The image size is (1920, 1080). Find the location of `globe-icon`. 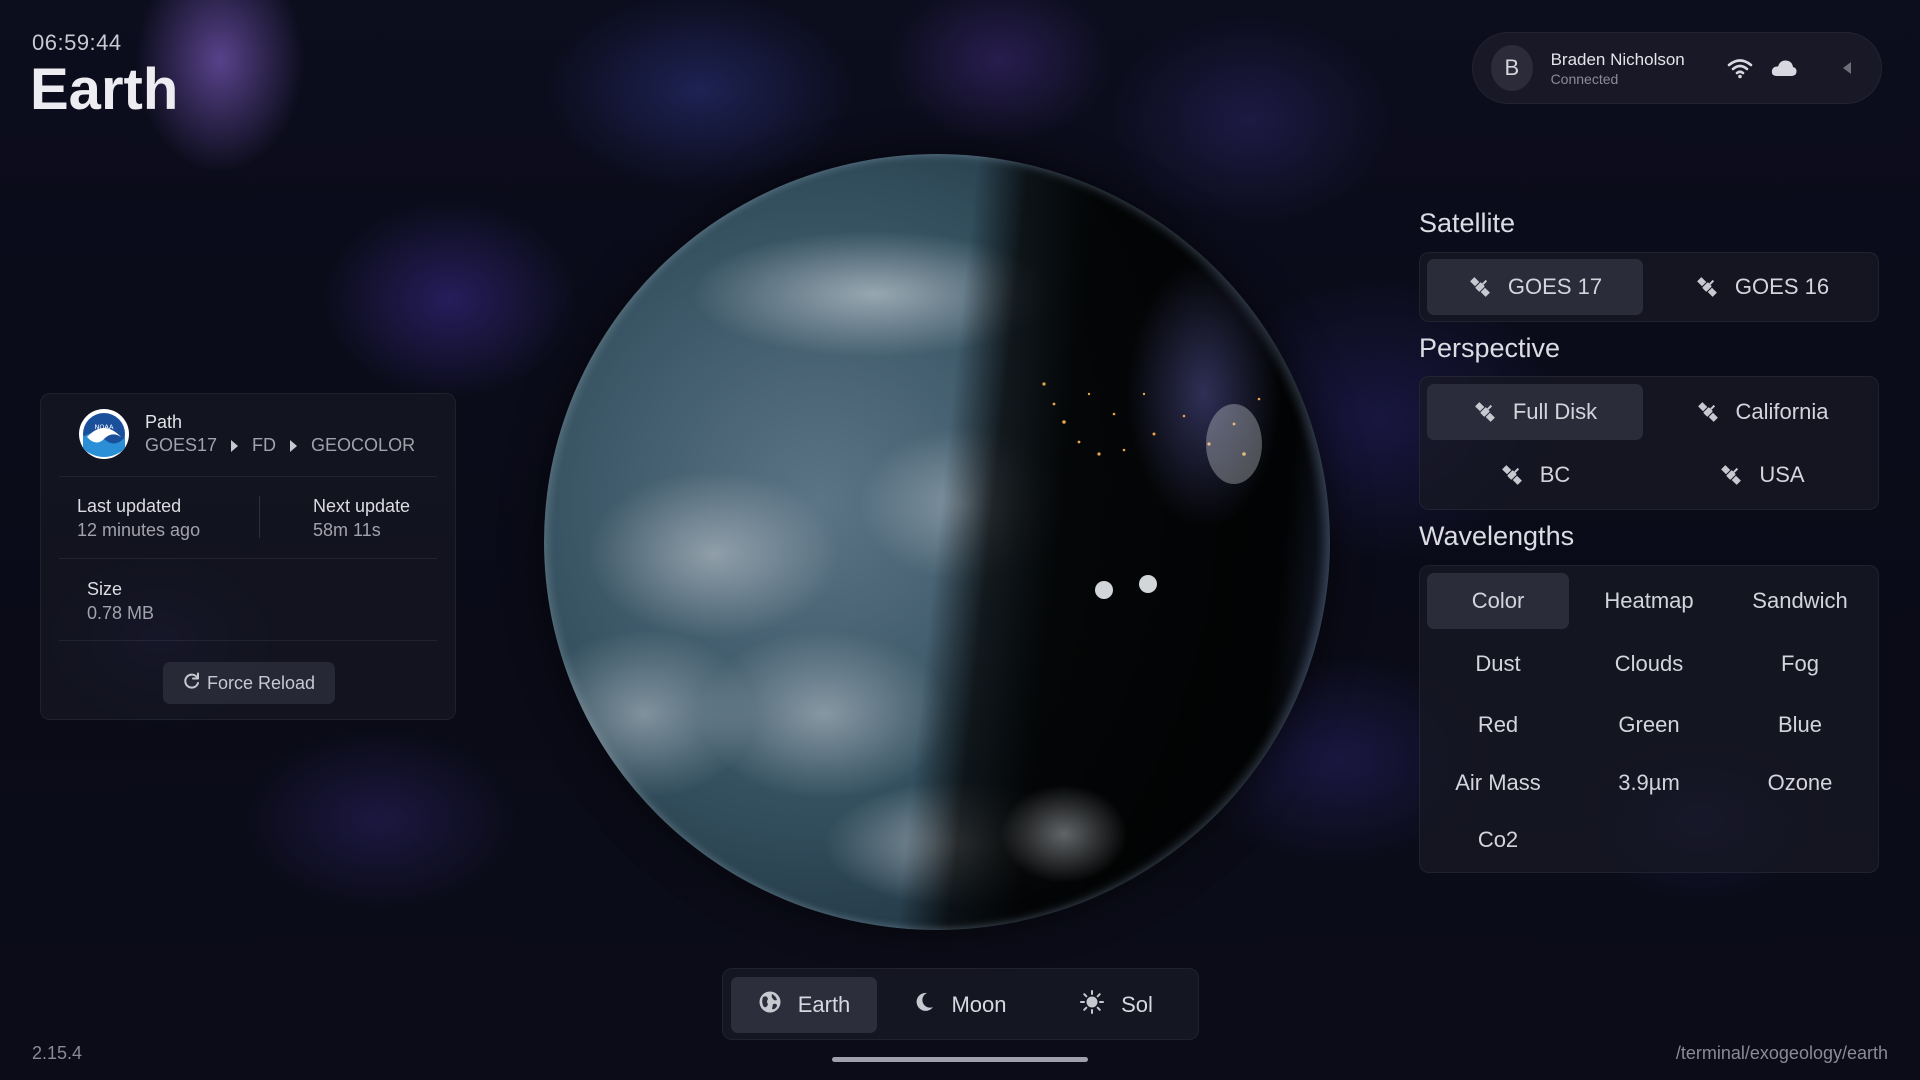

globe-icon is located at coordinates (770, 1005).